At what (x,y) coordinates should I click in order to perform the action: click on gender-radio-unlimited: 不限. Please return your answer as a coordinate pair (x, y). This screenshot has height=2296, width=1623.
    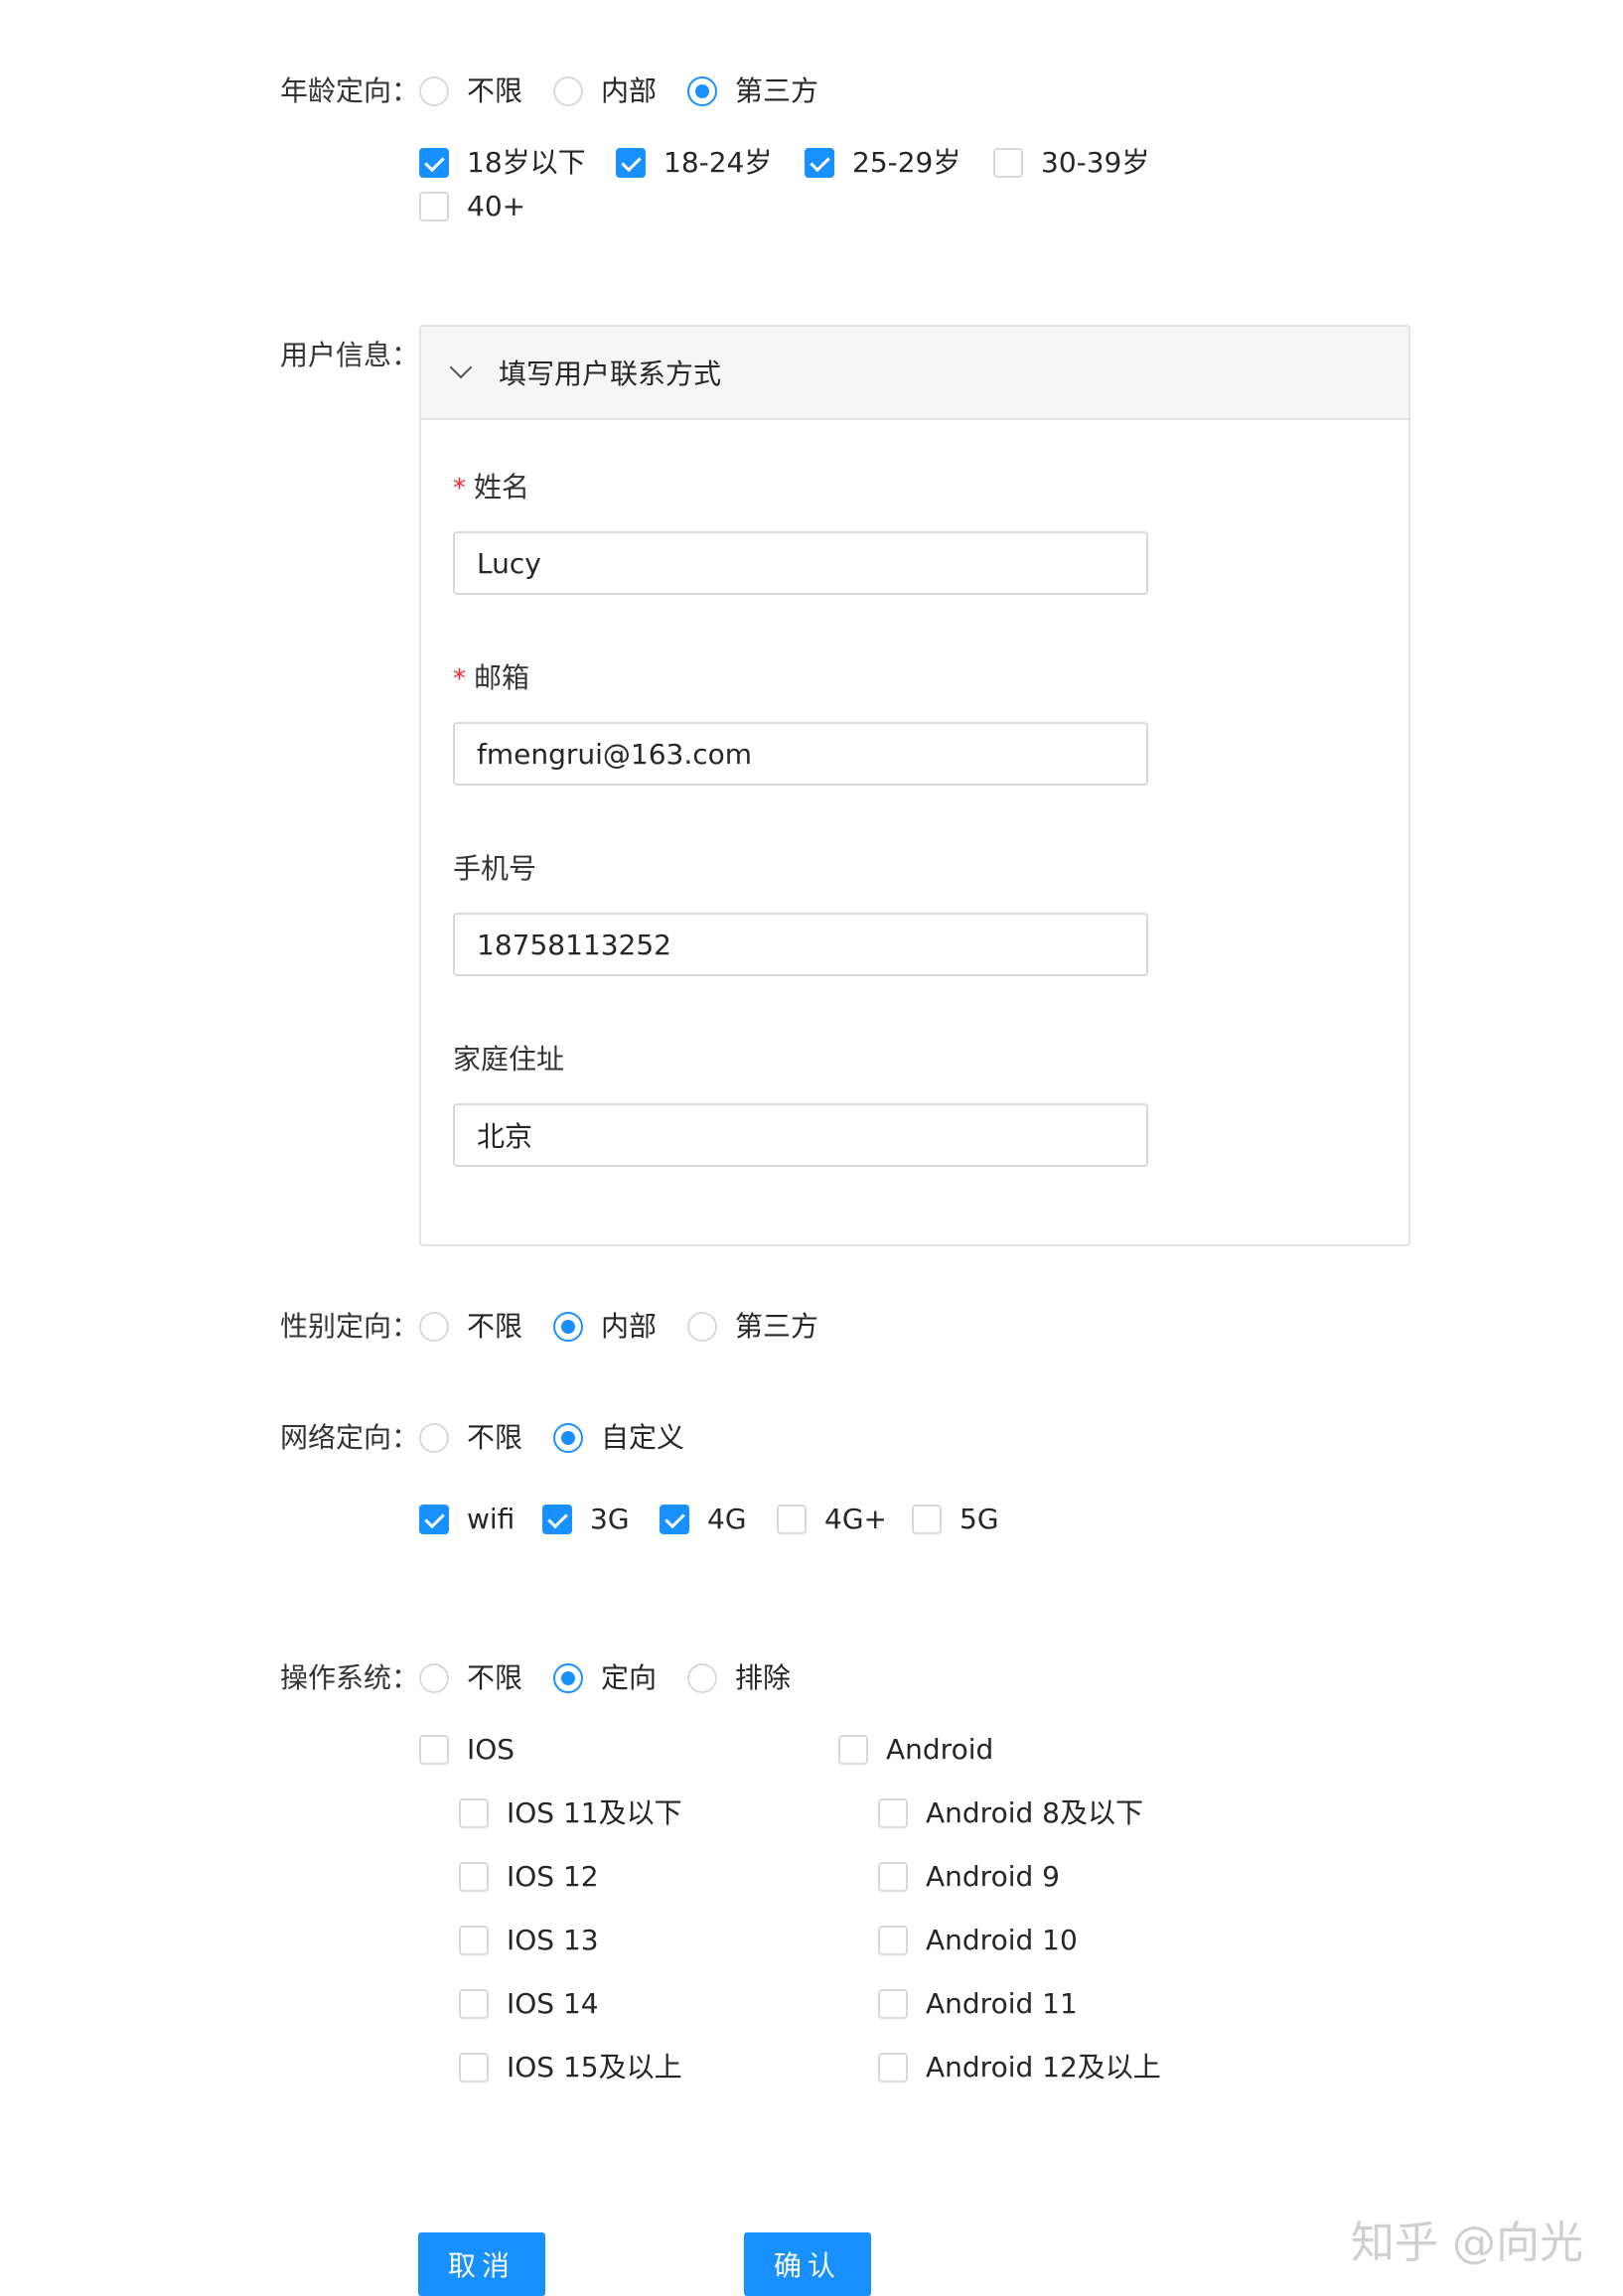
    Looking at the image, I should click on (470, 1327).